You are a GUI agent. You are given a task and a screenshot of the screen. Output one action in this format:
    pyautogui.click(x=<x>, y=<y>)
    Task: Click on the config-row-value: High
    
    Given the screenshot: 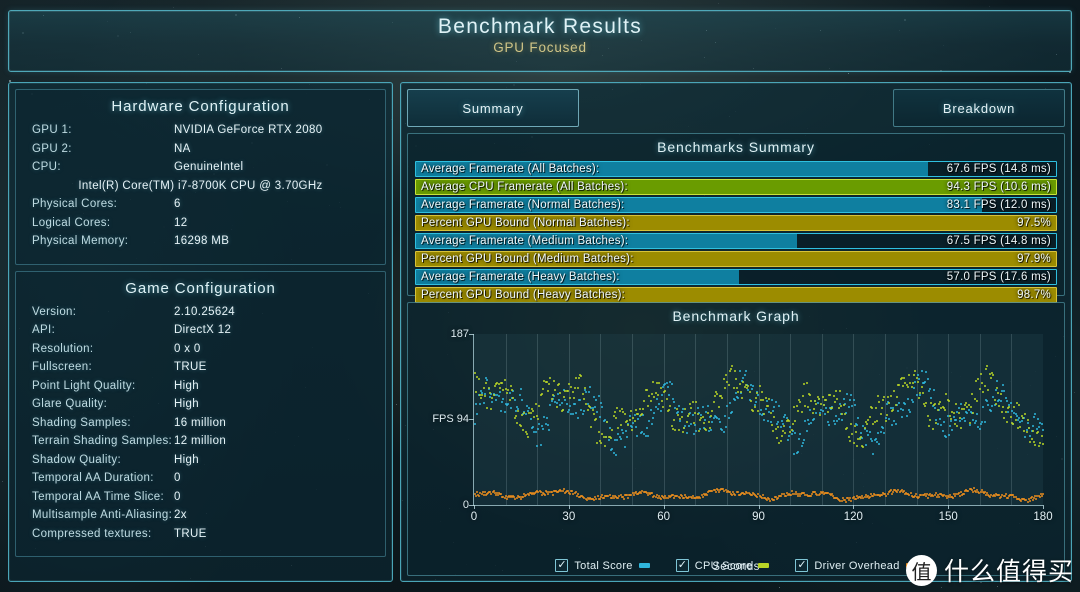 What is the action you would take?
    pyautogui.click(x=187, y=385)
    